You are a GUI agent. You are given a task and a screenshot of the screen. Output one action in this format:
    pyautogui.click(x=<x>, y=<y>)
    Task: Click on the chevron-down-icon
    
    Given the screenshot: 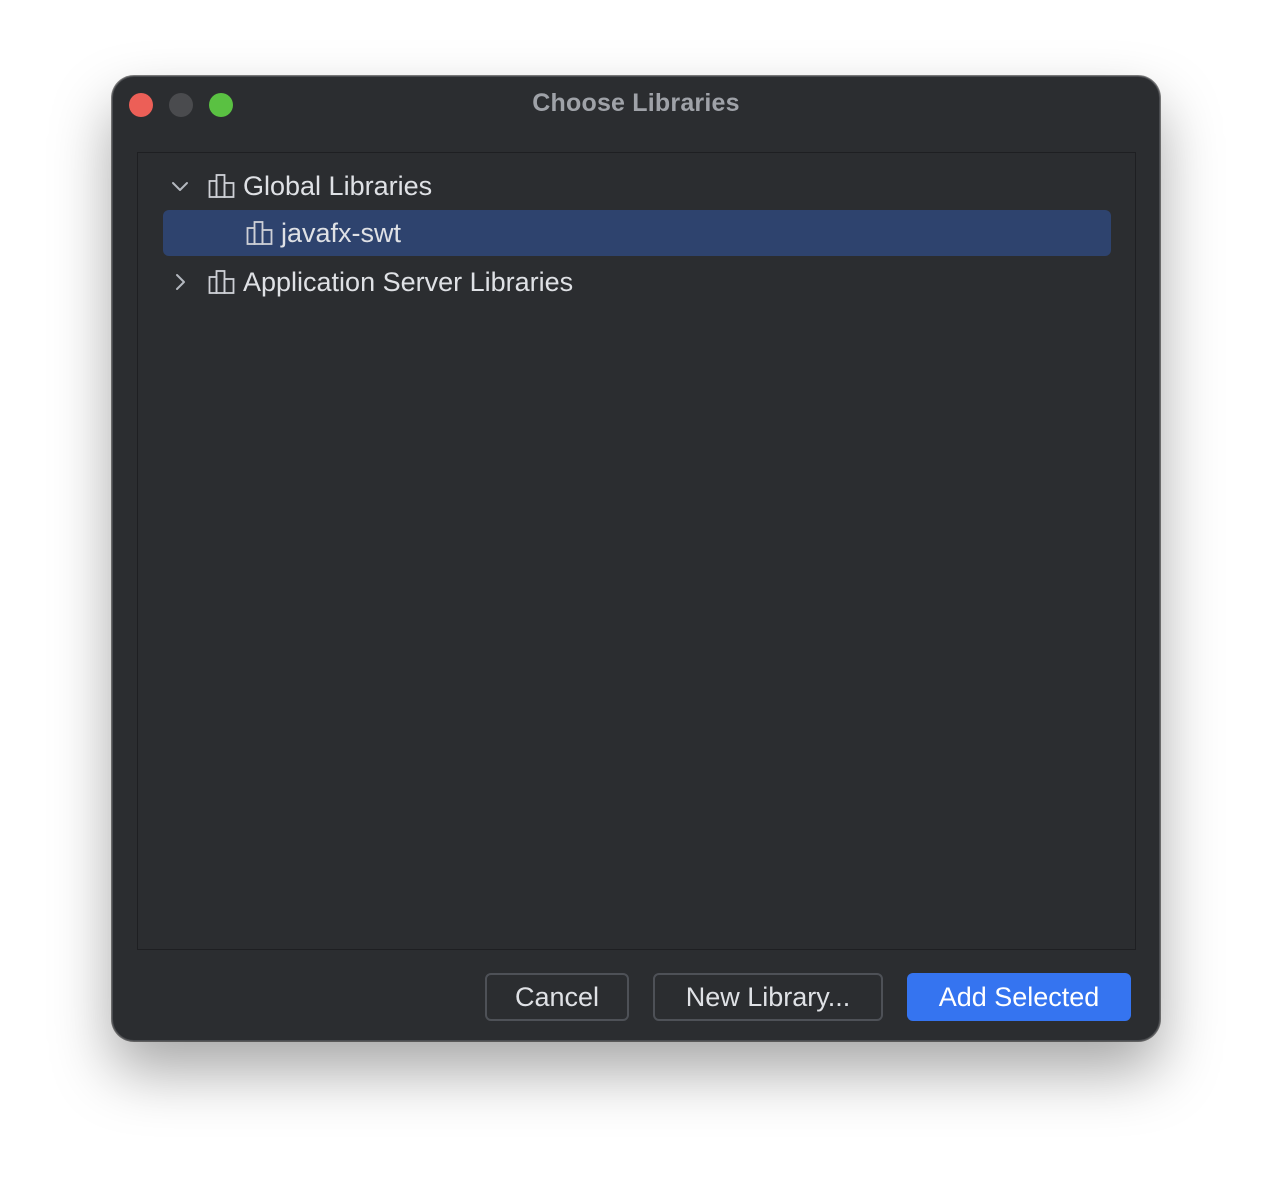 What is the action you would take?
    pyautogui.click(x=180, y=186)
    